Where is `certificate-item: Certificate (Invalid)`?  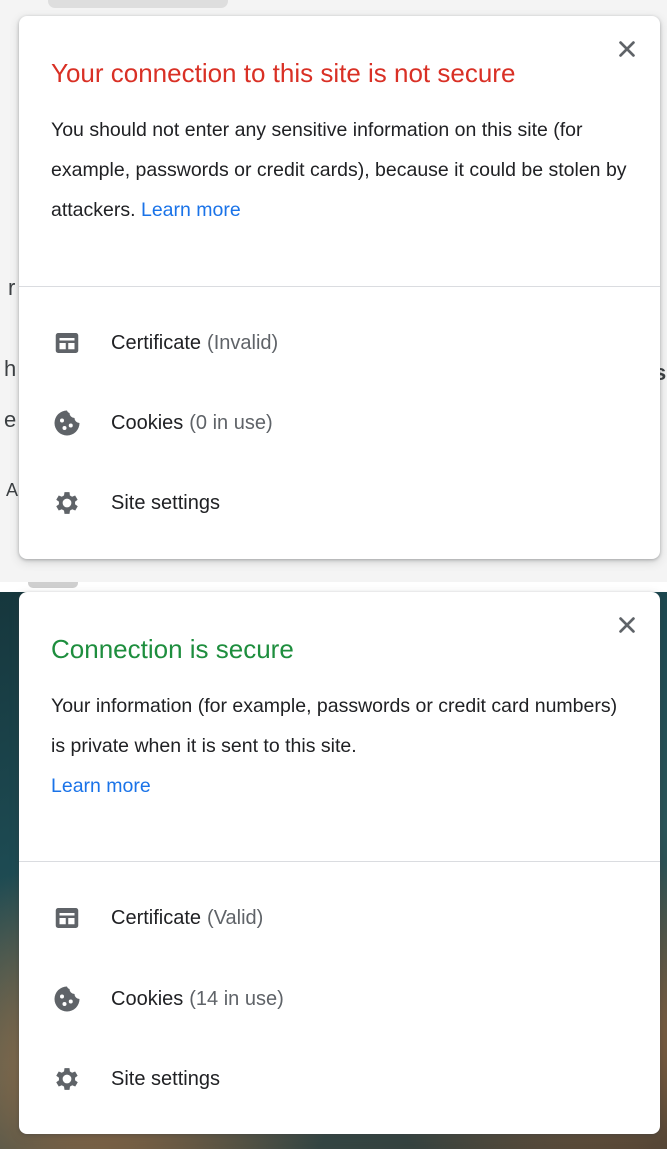 certificate-item: Certificate (Invalid) is located at coordinates (164, 343).